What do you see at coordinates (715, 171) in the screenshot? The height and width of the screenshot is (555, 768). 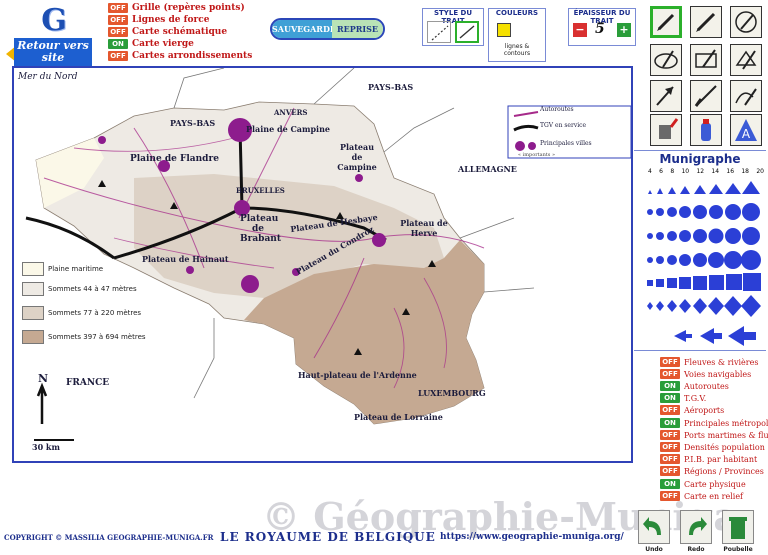 I see `size-label: 14` at bounding box center [715, 171].